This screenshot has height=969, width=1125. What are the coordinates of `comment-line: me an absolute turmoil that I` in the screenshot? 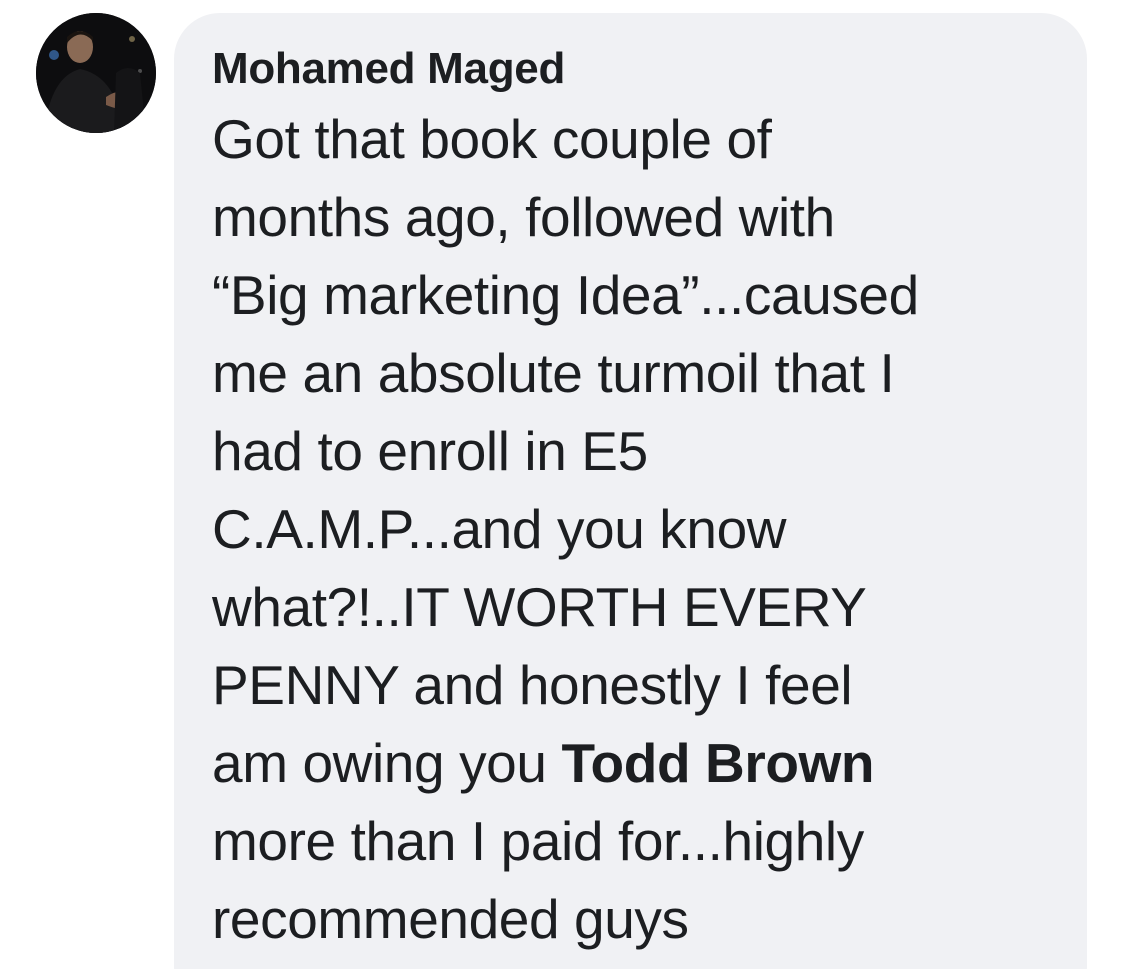 It's located at (553, 373).